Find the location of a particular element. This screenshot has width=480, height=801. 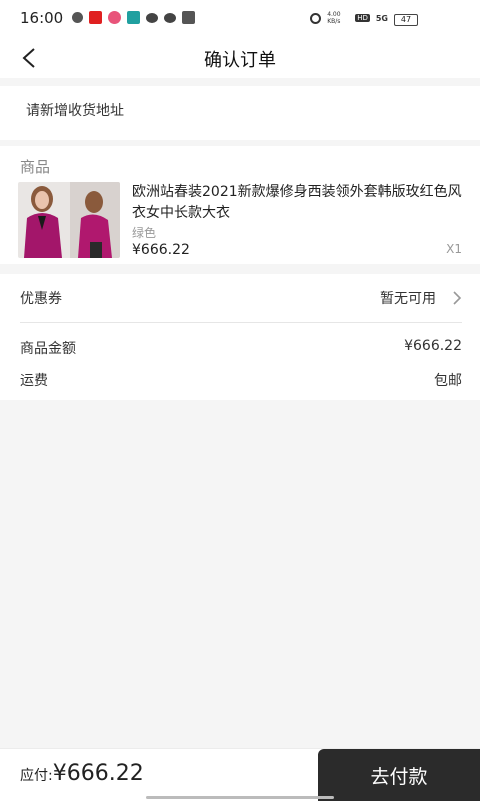

status-bar: 16:00 4.00 KB/s HD 5G 47 is located at coordinates (240, 18).